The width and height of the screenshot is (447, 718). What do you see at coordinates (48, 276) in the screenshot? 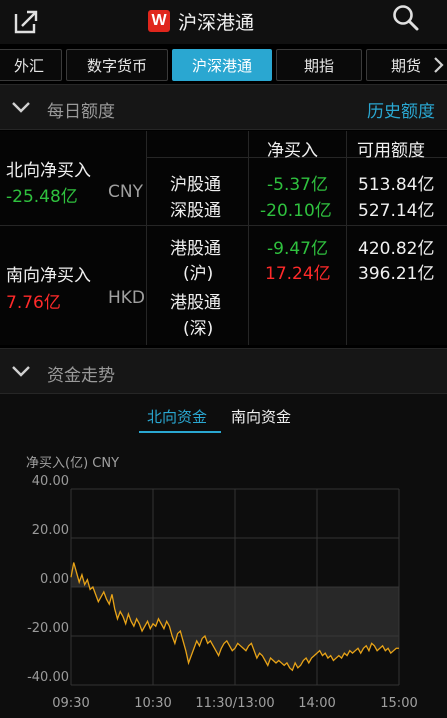
I see `southbound-label: 南向净买入` at bounding box center [48, 276].